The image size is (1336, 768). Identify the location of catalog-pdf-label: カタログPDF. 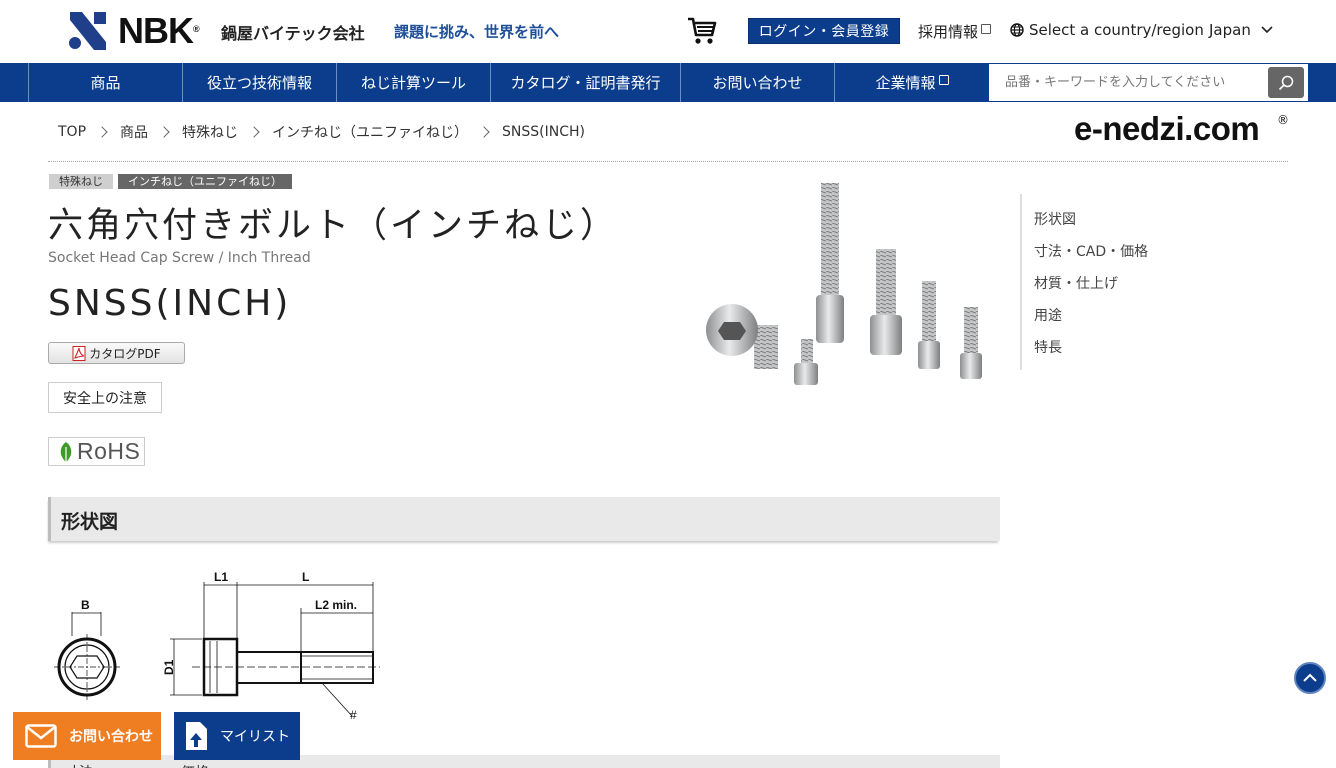
(125, 353).